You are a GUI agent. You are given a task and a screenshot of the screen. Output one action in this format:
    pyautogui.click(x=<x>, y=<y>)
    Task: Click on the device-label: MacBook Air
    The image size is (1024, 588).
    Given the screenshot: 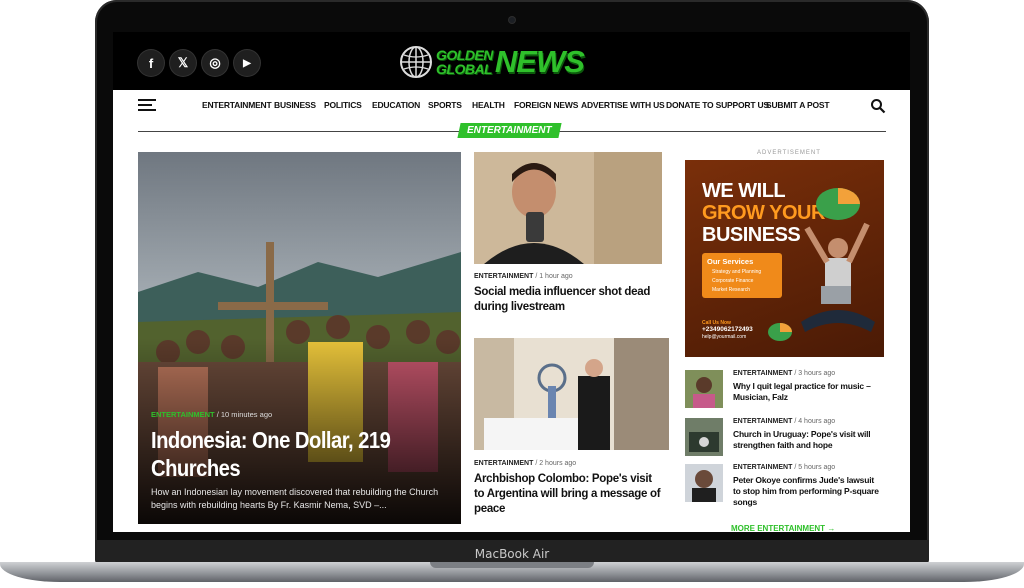 What is the action you would take?
    pyautogui.click(x=512, y=554)
    